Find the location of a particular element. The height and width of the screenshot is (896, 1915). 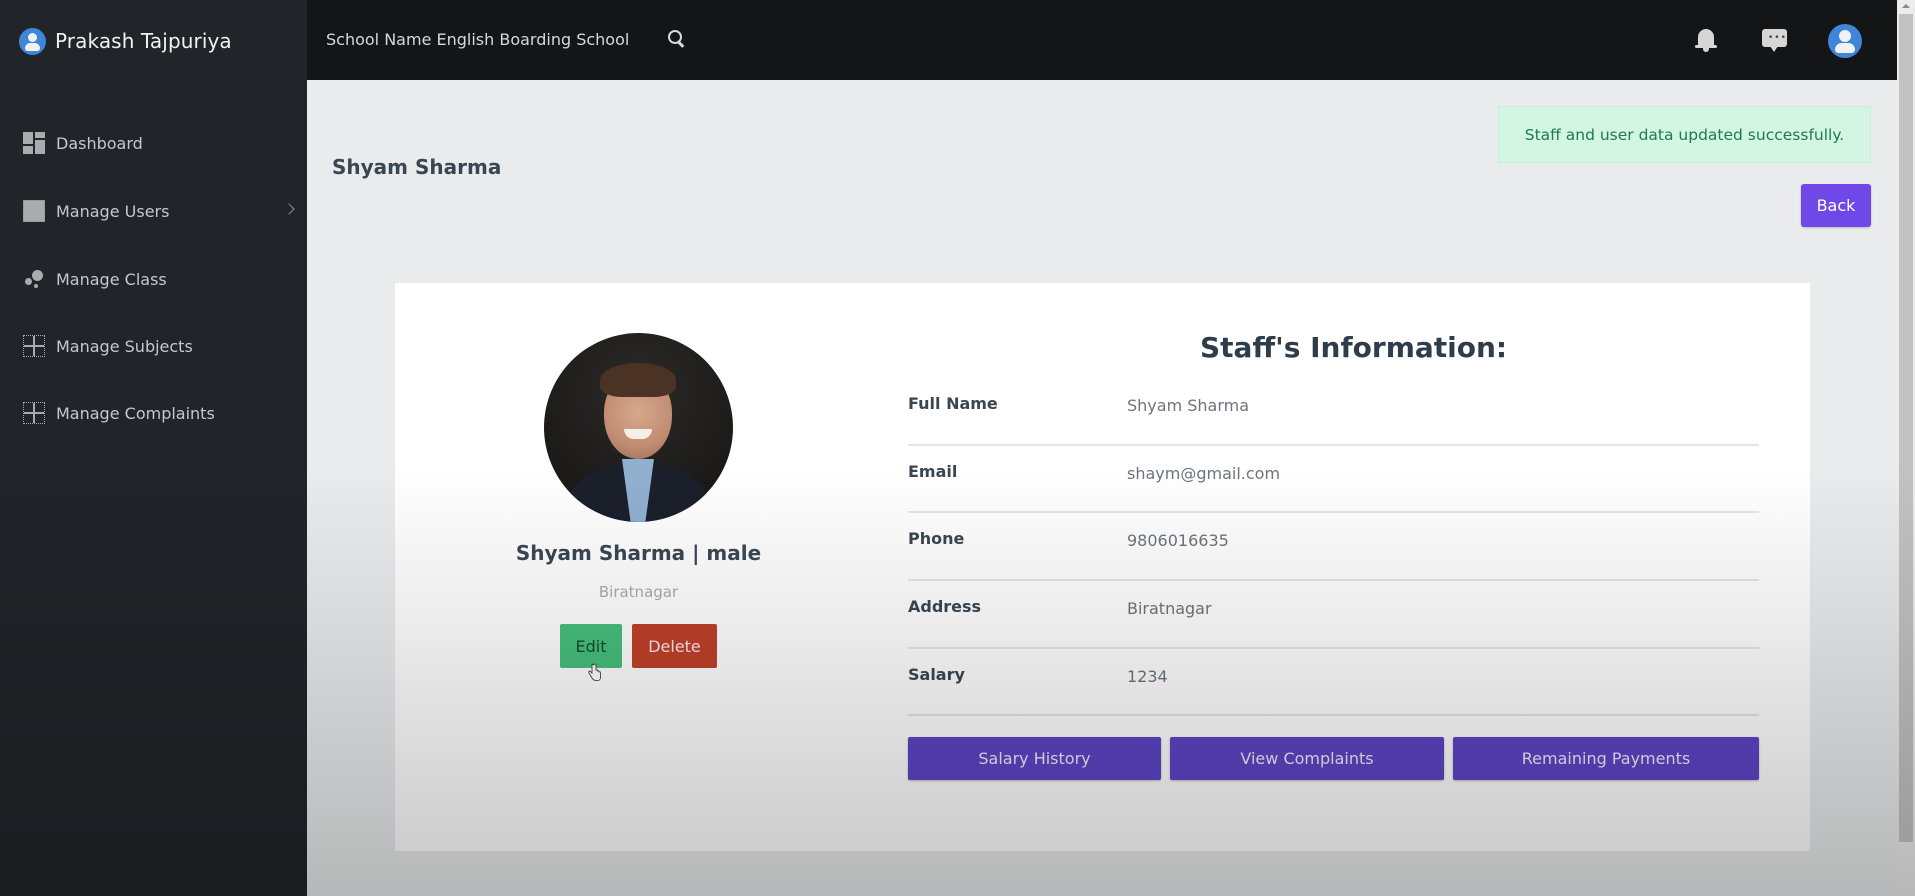

info-title: Staff's Information: is located at coordinates (1354, 347).